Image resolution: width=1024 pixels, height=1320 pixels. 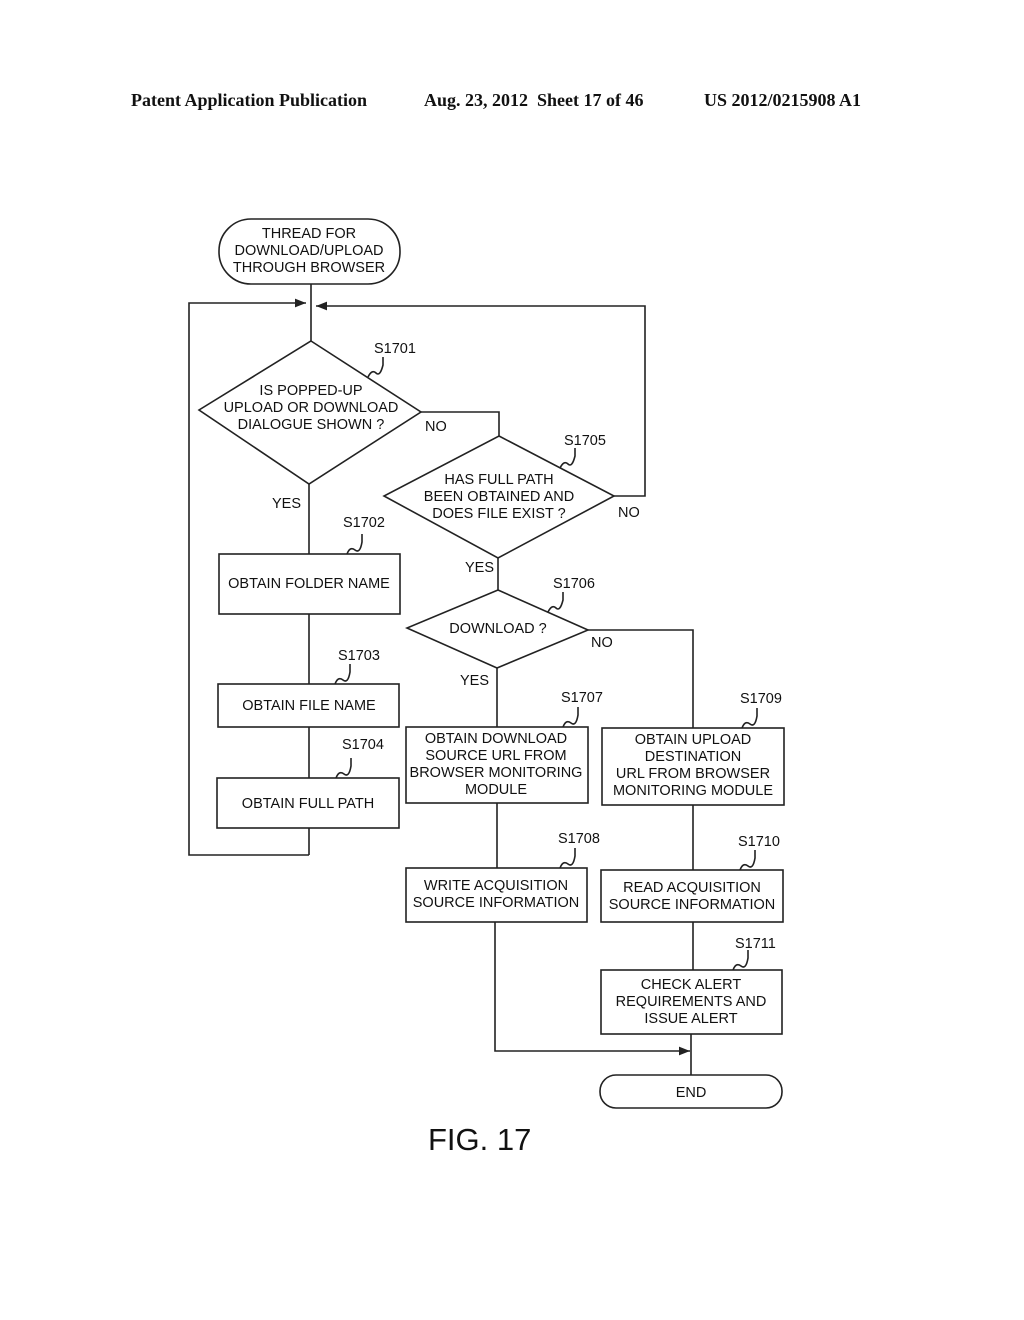 I want to click on s1701-text-2: UPLOAD OR DOWNLOAD, so click(x=311, y=408).